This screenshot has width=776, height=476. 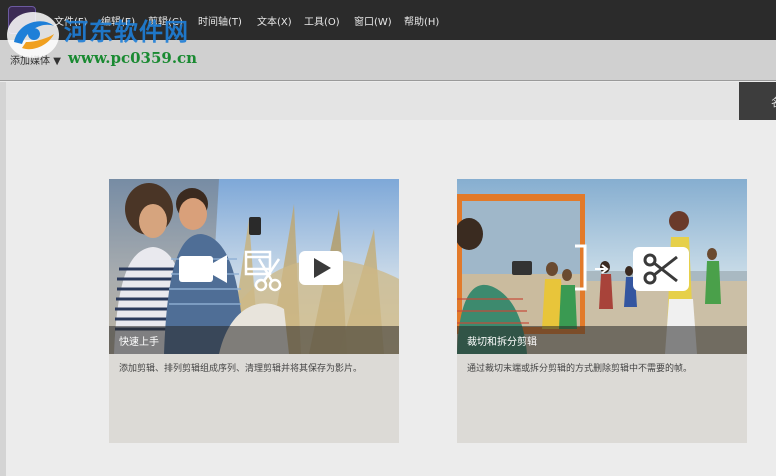 I want to click on menu-text: 文本(X), so click(x=274, y=20).